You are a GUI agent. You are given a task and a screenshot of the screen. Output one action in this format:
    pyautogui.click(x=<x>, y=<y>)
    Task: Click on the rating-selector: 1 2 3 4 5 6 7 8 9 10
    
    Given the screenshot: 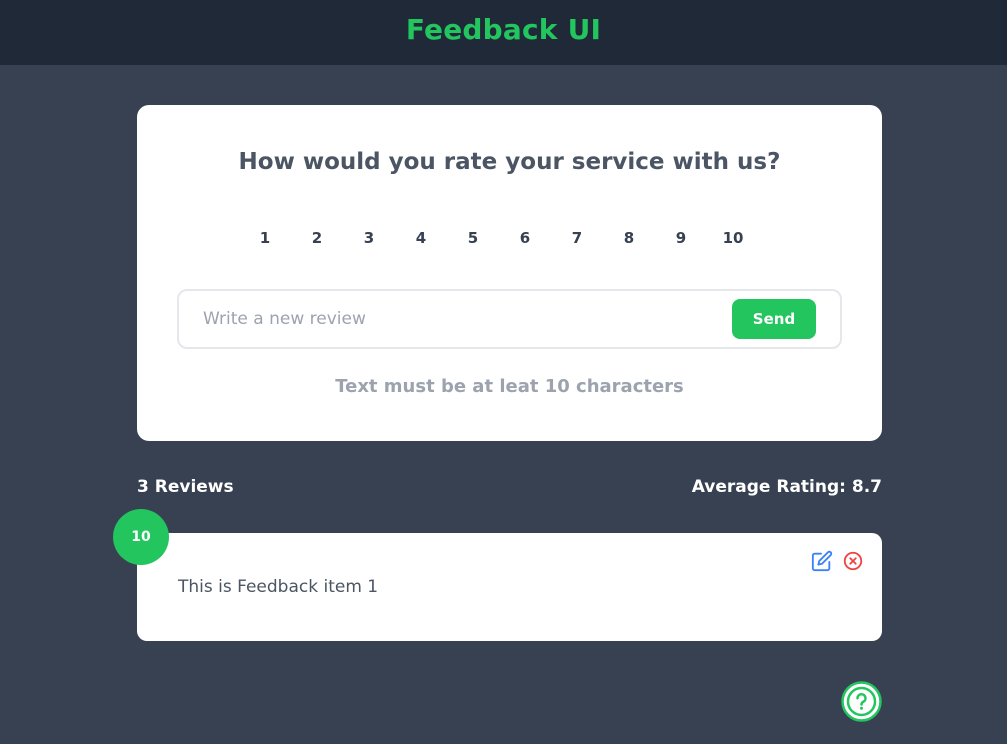 What is the action you would take?
    pyautogui.click(x=510, y=238)
    